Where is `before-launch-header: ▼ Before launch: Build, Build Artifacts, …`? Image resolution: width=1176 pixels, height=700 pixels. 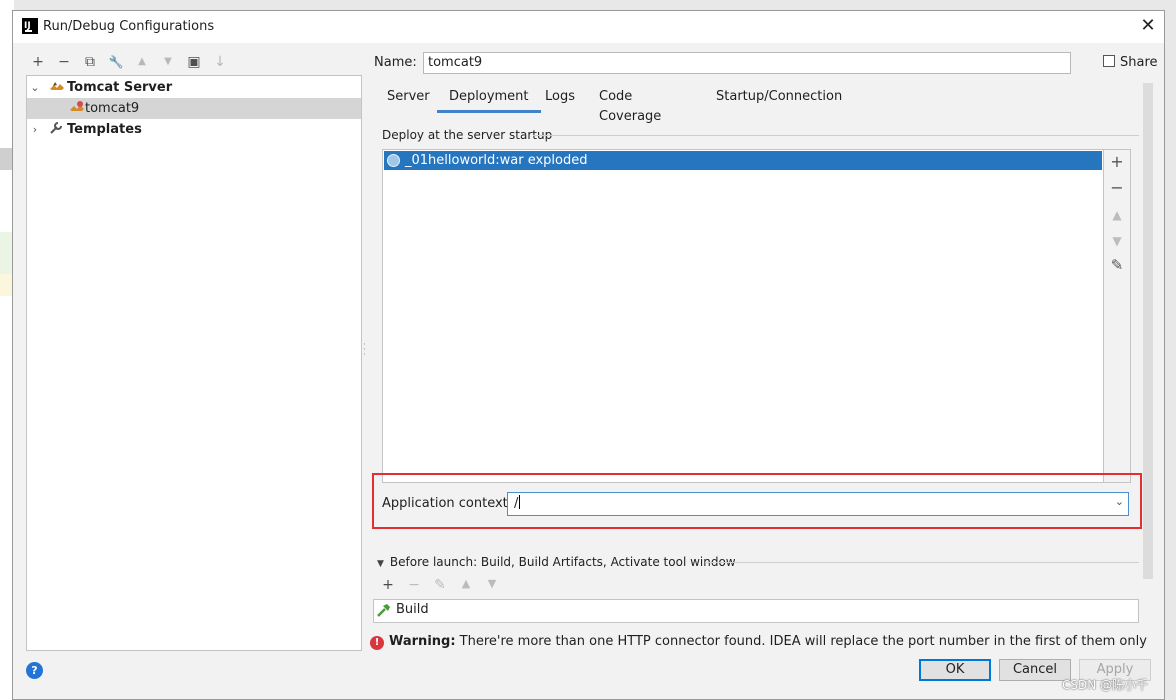
before-launch-header: ▼ Before launch: Build, Build Artifacts, … is located at coordinates (556, 562).